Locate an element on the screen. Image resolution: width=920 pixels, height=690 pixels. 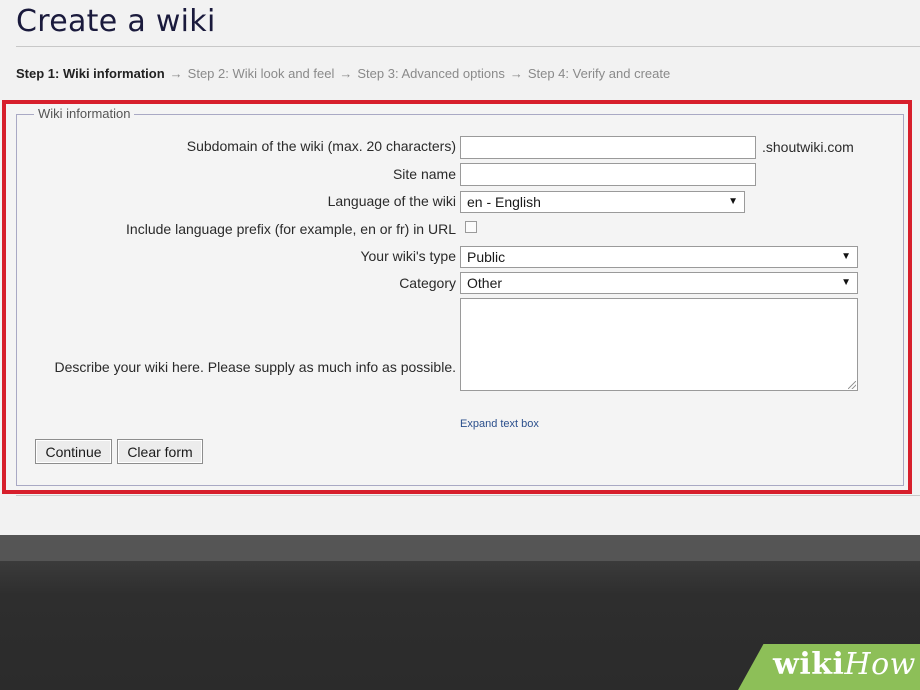
wiki-type-label: Your wiki's type is located at coordinates (408, 256).